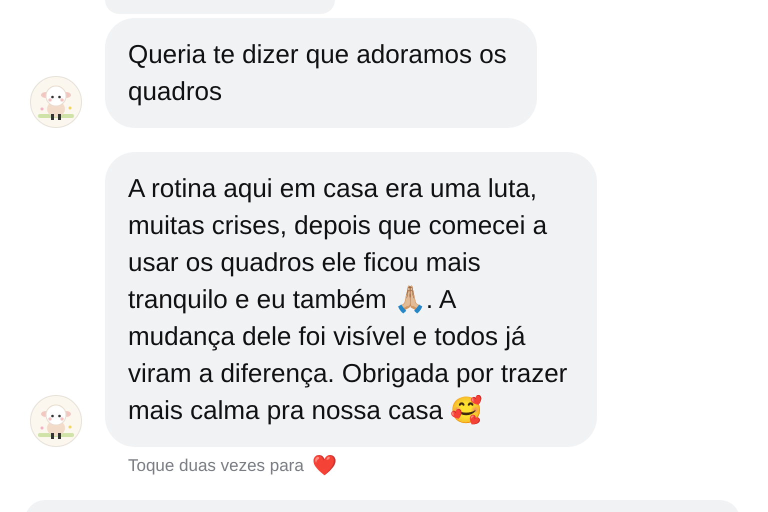 Image resolution: width=768 pixels, height=512 pixels. Describe the element at coordinates (321, 73) in the screenshot. I see `message-text: Queria te dizer que adoramos os quadros` at that location.